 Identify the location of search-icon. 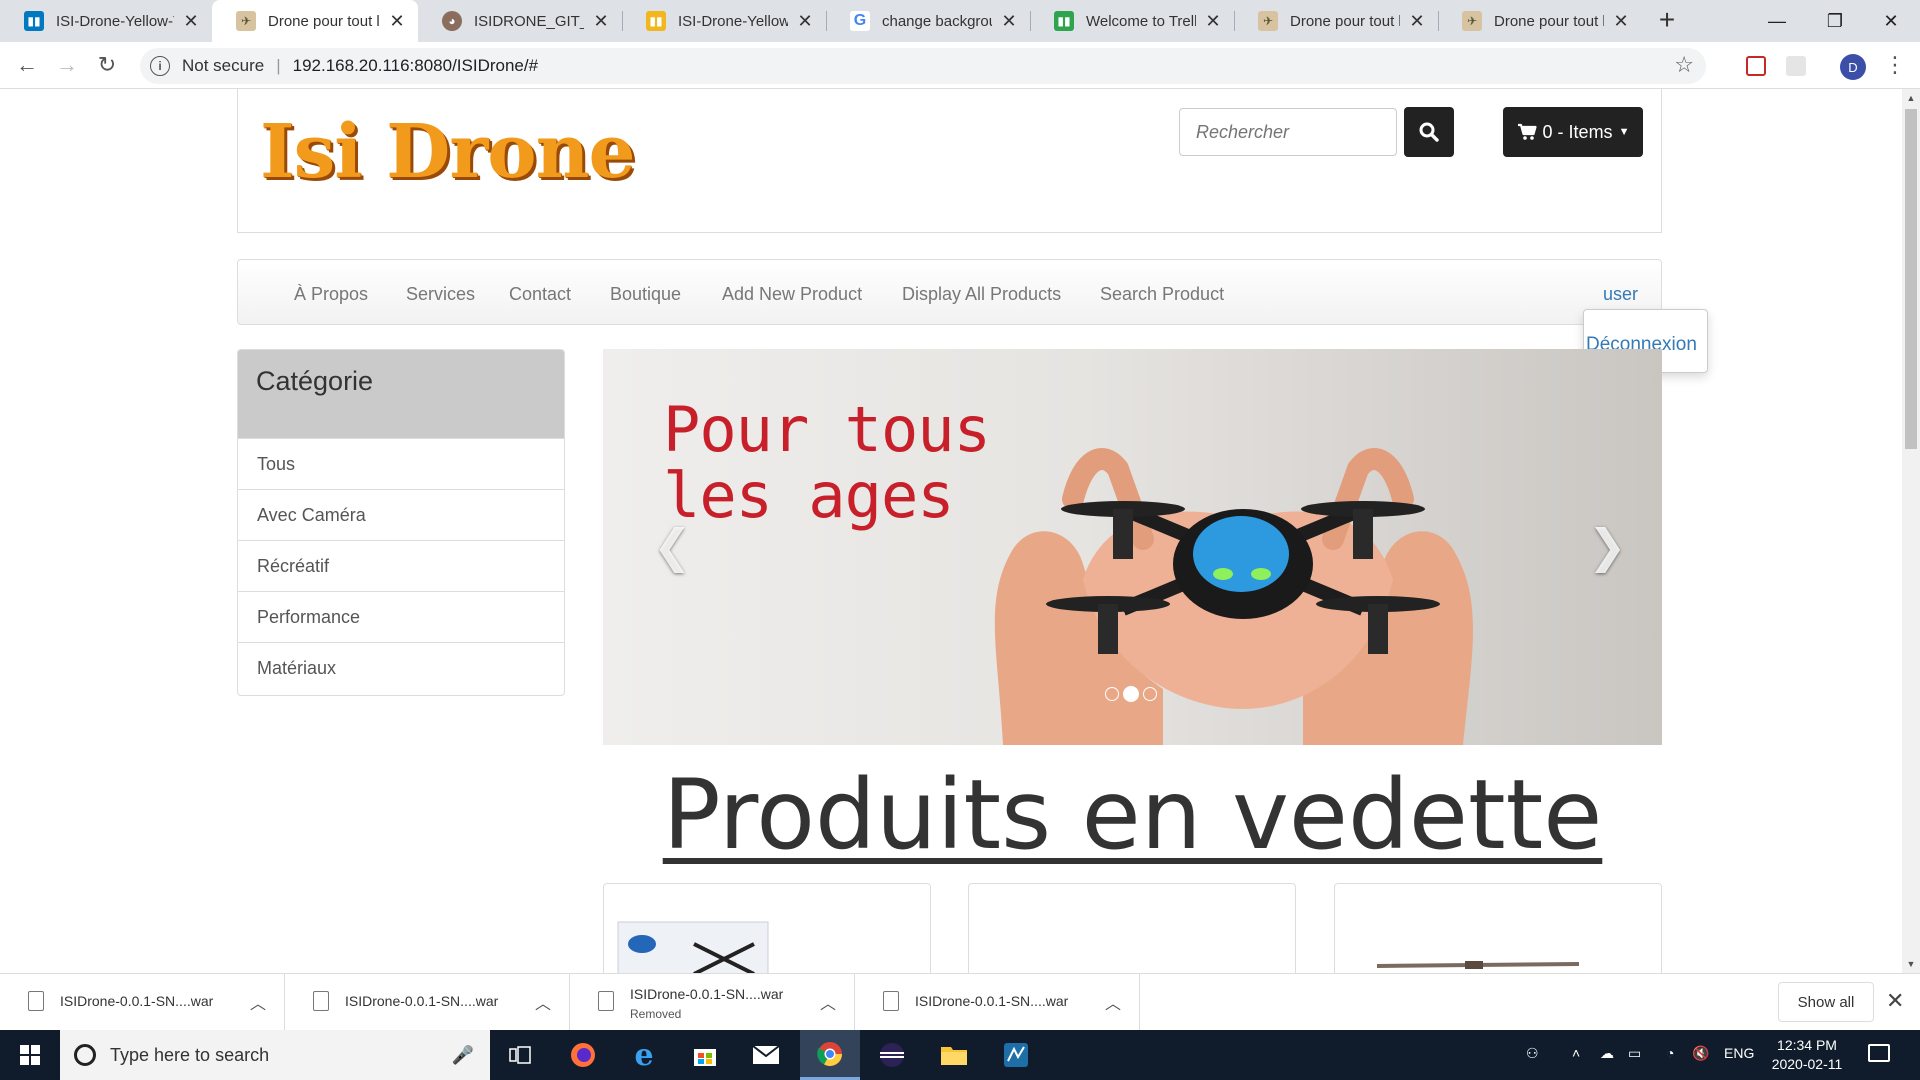
(1429, 132).